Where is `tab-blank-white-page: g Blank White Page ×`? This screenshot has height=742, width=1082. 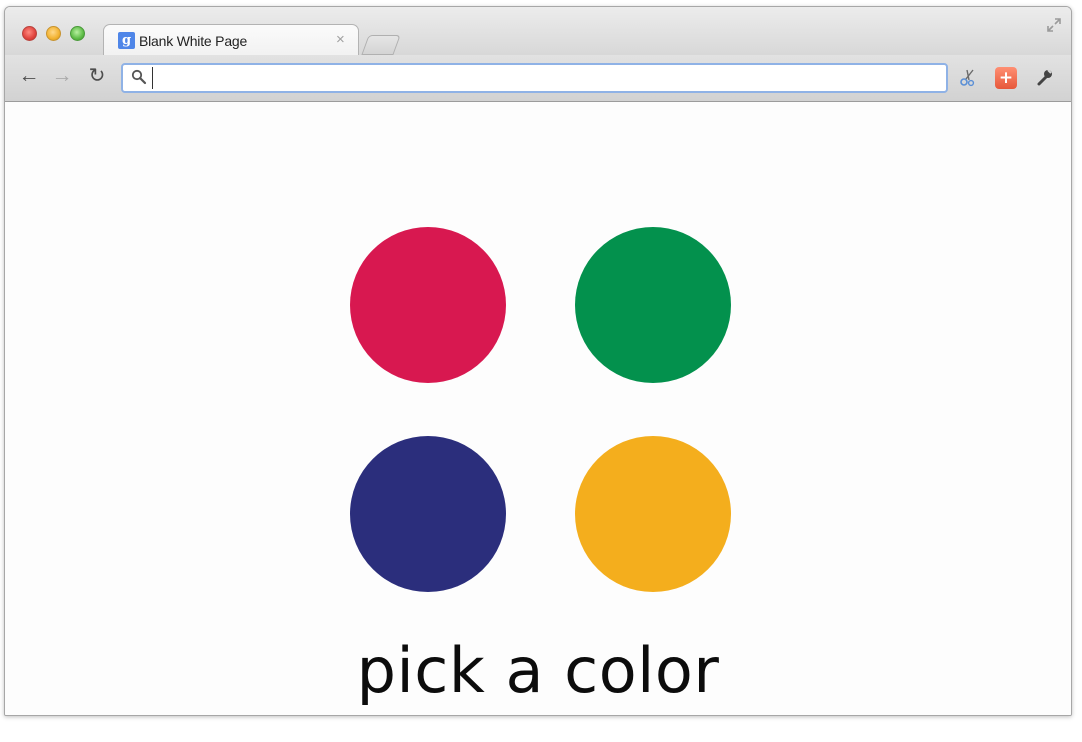
tab-blank-white-page: g Blank White Page × is located at coordinates (231, 40).